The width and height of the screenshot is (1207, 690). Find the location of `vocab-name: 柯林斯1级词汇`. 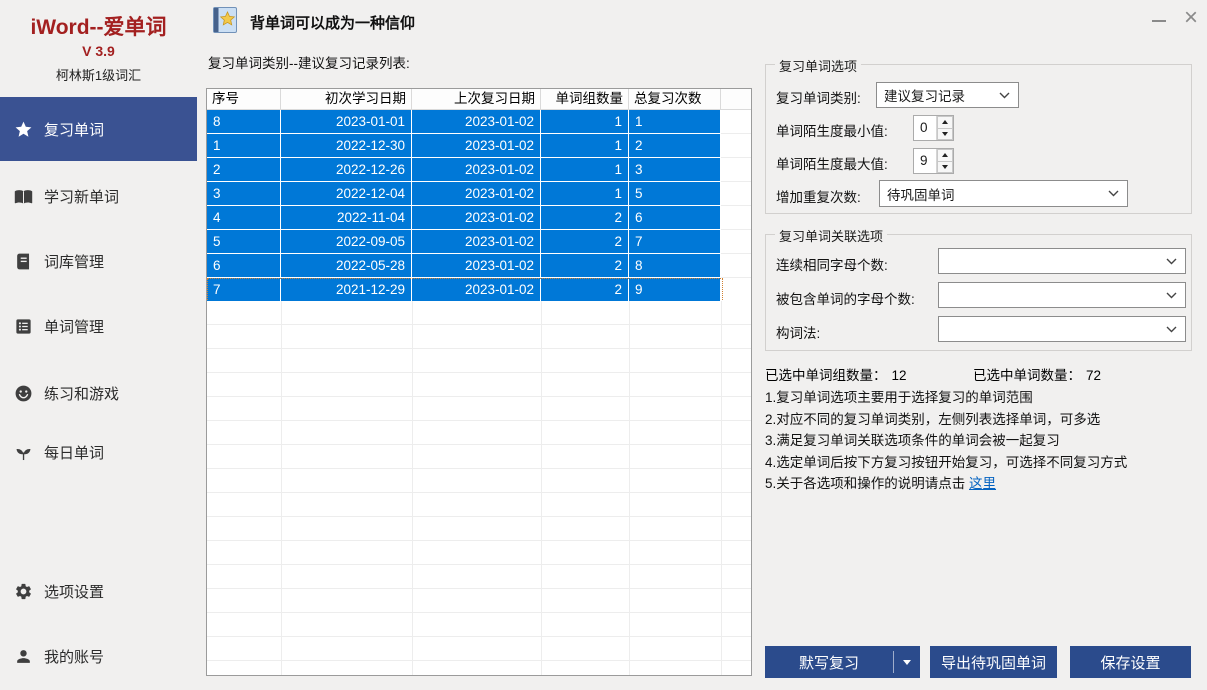

vocab-name: 柯林斯1级词汇 is located at coordinates (98, 75).